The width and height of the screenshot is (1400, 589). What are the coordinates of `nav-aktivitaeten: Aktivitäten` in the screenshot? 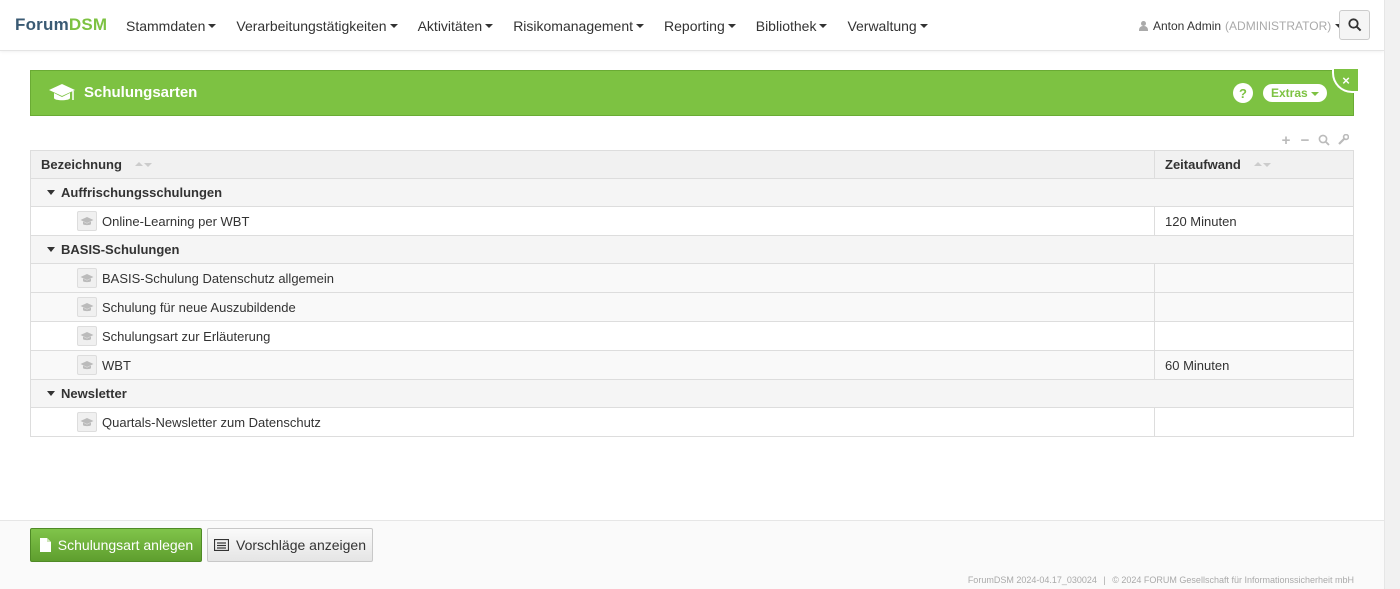 It's located at (456, 25).